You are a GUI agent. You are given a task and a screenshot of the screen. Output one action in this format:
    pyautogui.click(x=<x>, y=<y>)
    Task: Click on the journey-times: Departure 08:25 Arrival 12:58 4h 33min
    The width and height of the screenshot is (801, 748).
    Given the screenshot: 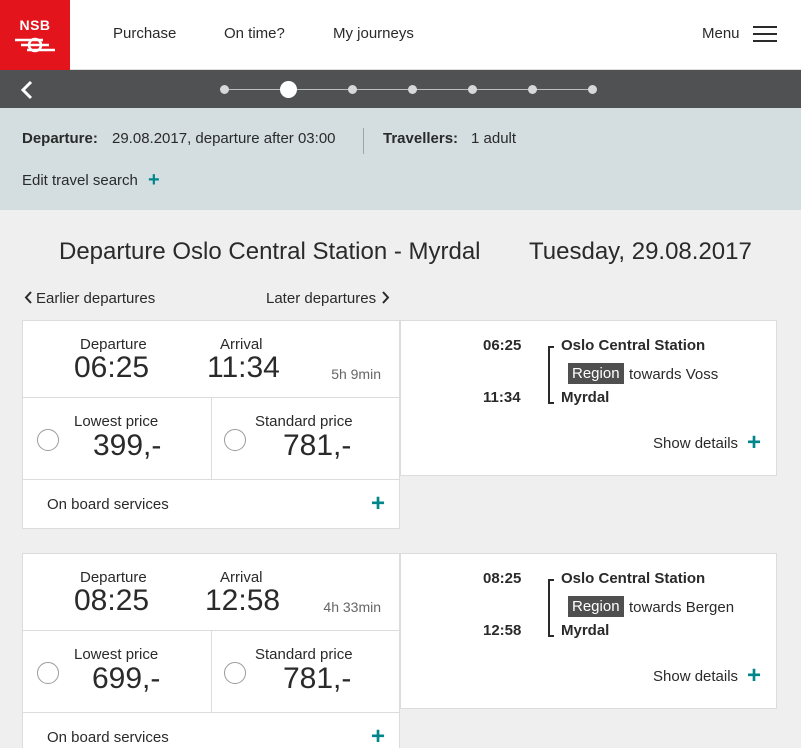 What is the action you would take?
    pyautogui.click(x=211, y=592)
    